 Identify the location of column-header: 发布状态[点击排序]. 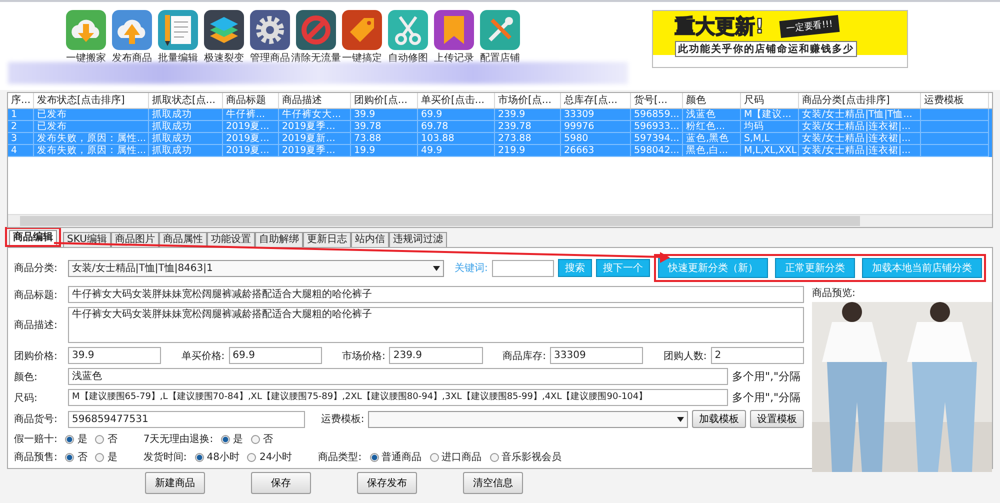
(91, 100).